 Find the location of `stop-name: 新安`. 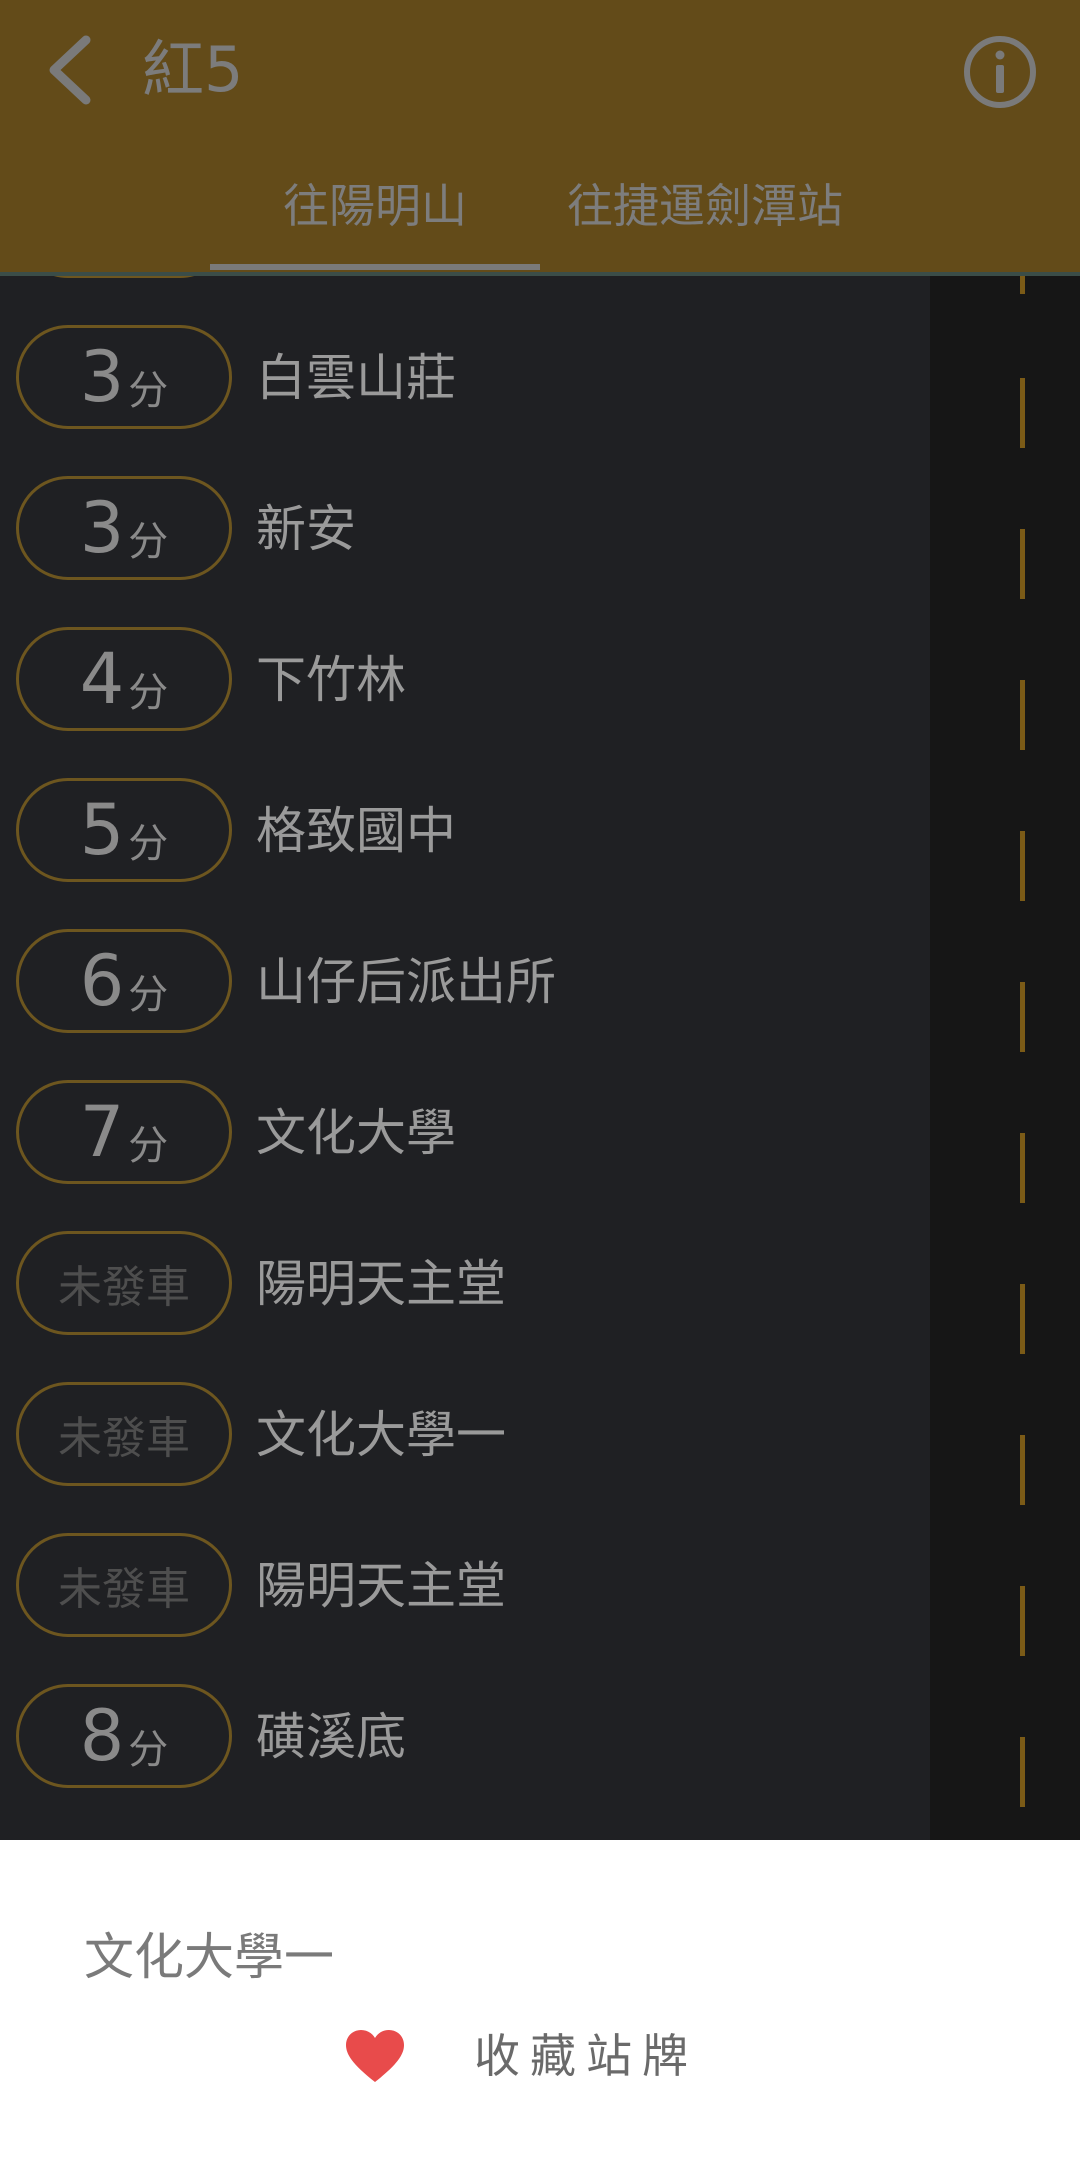

stop-name: 新安 is located at coordinates (306, 529).